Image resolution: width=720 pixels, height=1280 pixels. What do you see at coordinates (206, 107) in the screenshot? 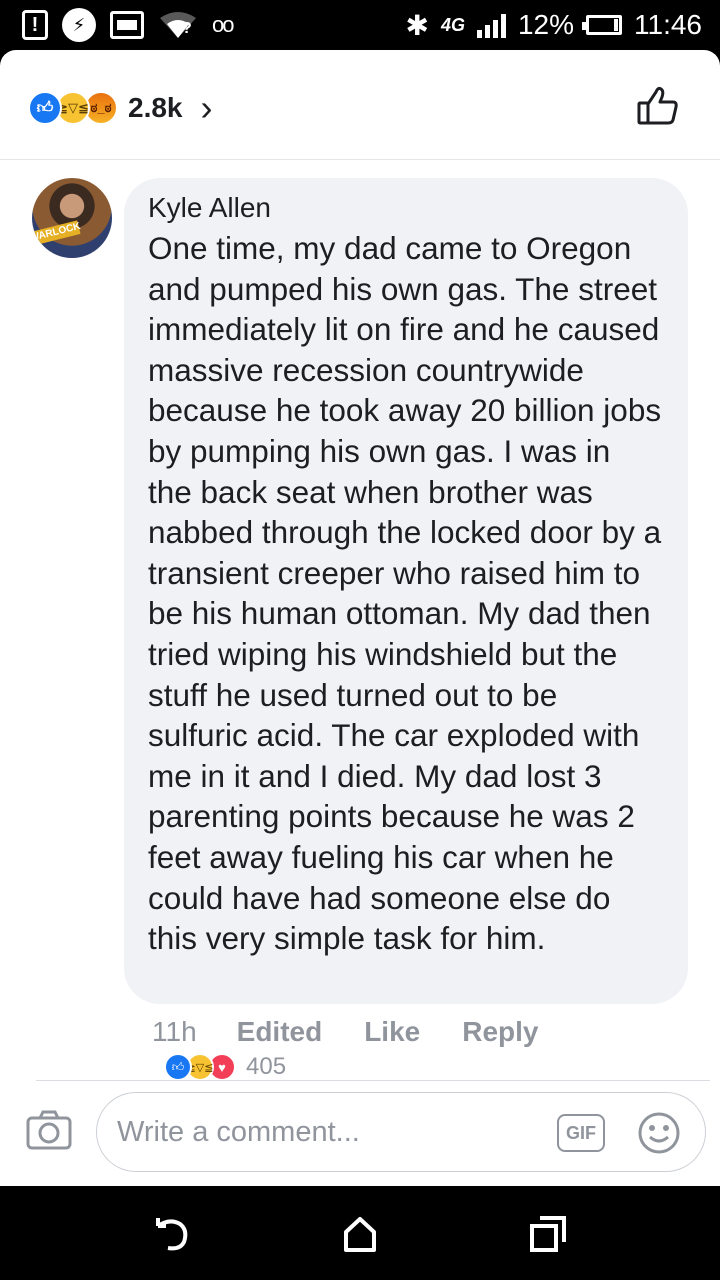
I see `chevron-right-icon: ›` at bounding box center [206, 107].